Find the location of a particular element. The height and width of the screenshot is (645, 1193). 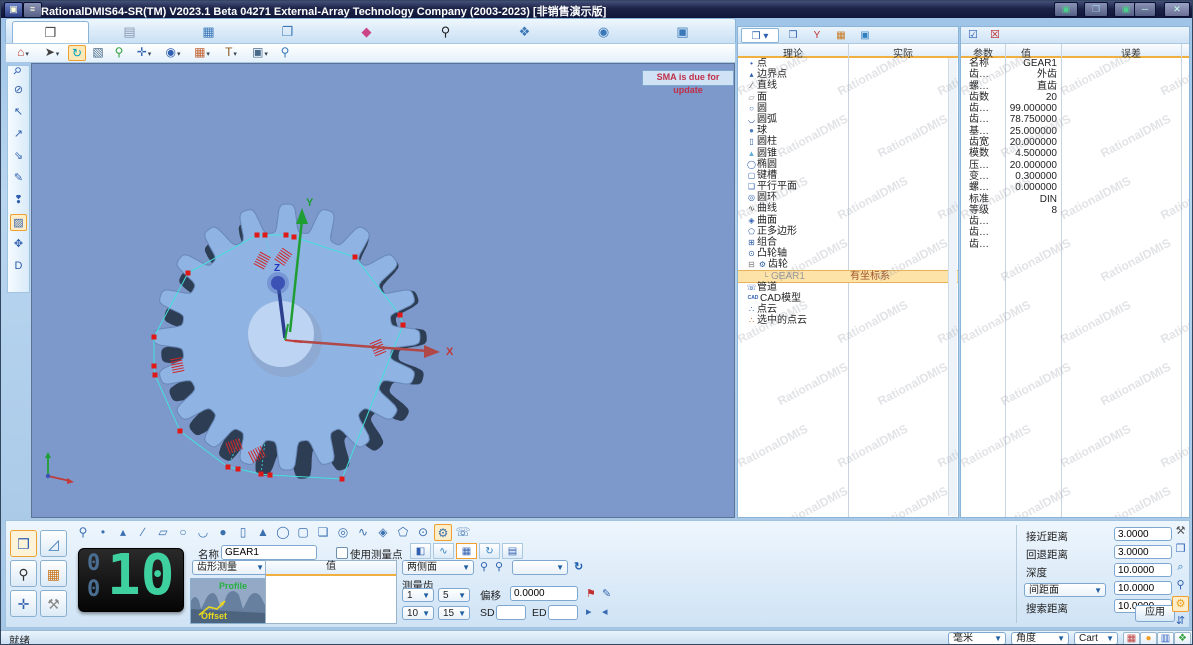

scroll-updown-icon: ⇵ is located at coordinates (1180, 622).